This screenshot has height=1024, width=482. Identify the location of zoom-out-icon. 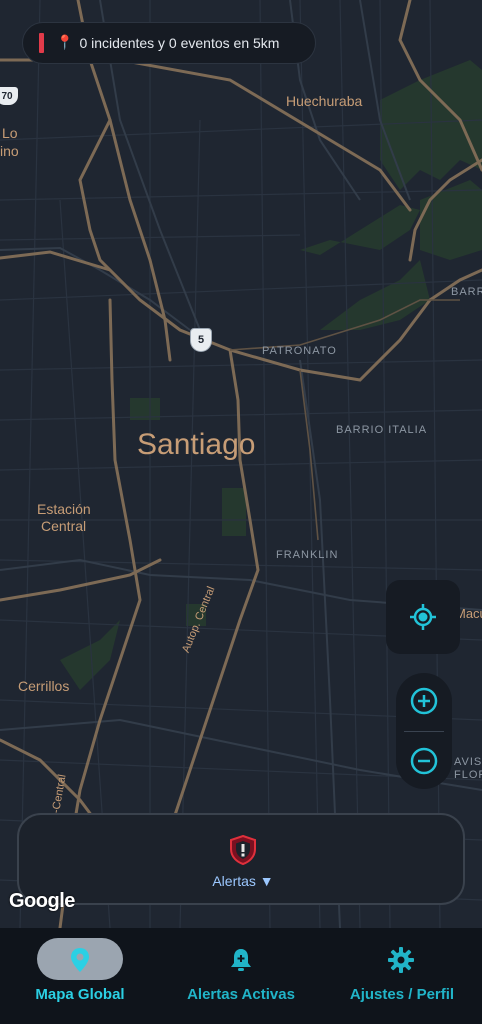
(424, 761).